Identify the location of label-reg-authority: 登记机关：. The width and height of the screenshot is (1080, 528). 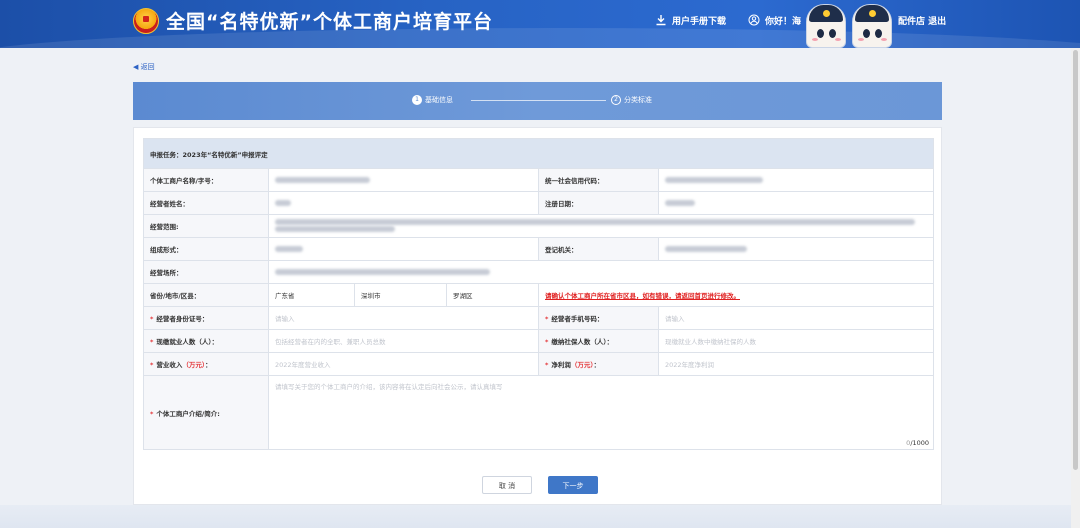
(598, 249).